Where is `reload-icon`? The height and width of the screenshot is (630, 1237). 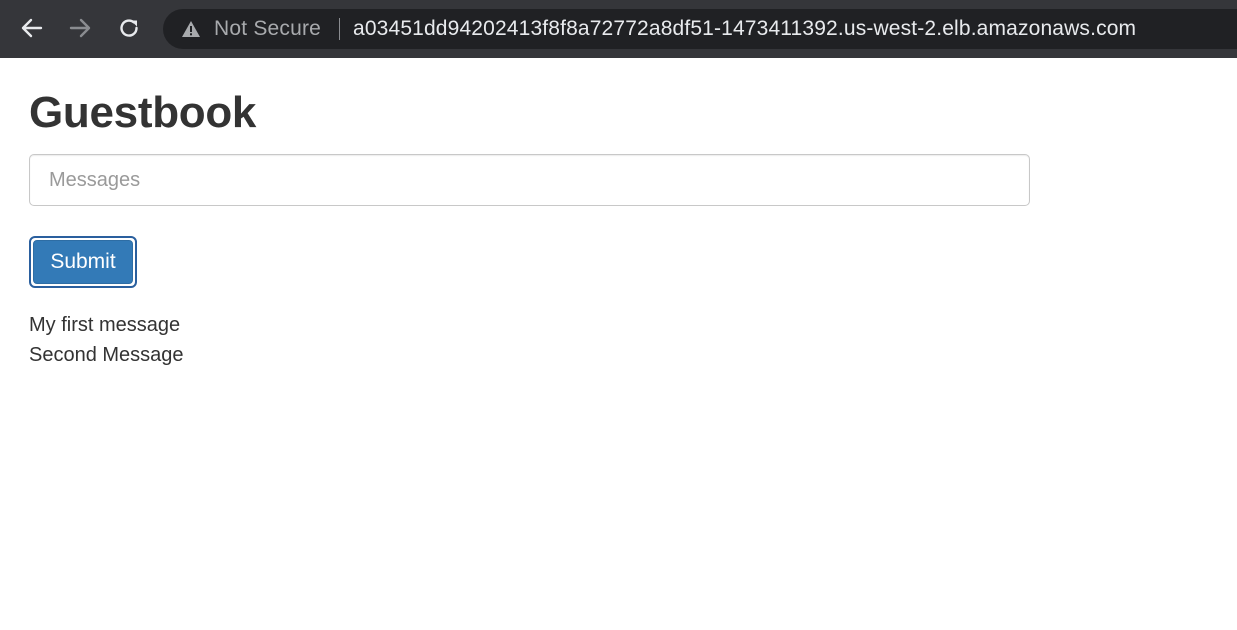 reload-icon is located at coordinates (129, 28).